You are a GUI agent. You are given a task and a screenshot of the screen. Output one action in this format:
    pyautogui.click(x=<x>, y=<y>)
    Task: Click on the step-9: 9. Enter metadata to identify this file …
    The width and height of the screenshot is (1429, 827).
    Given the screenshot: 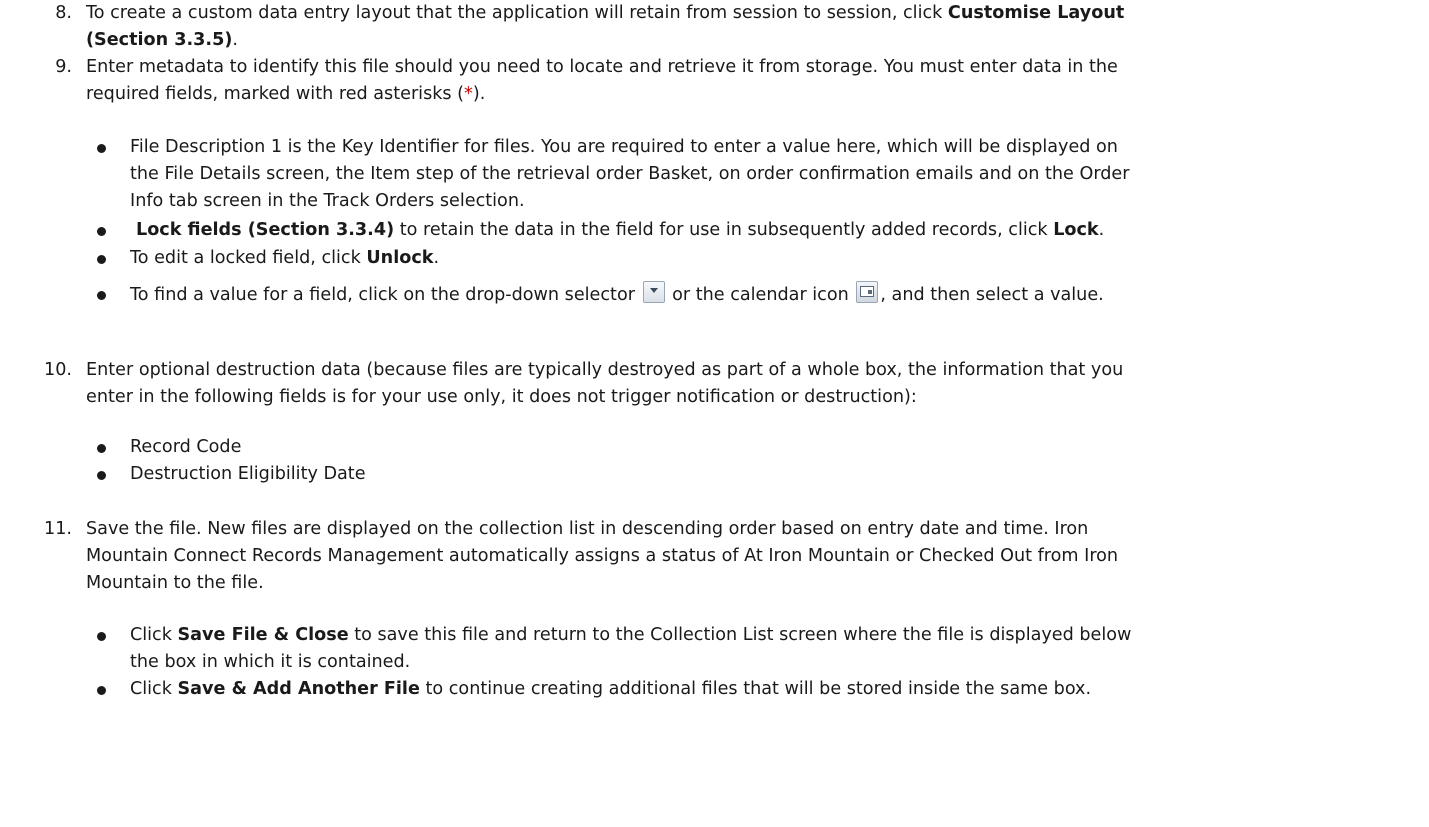 What is the action you would take?
    pyautogui.click(x=710, y=81)
    